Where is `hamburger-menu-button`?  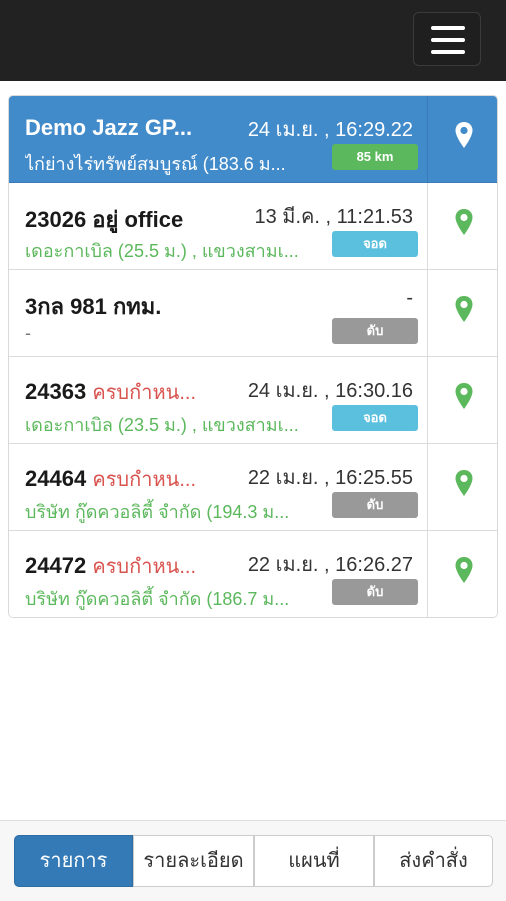
hamburger-menu-button is located at coordinates (447, 39).